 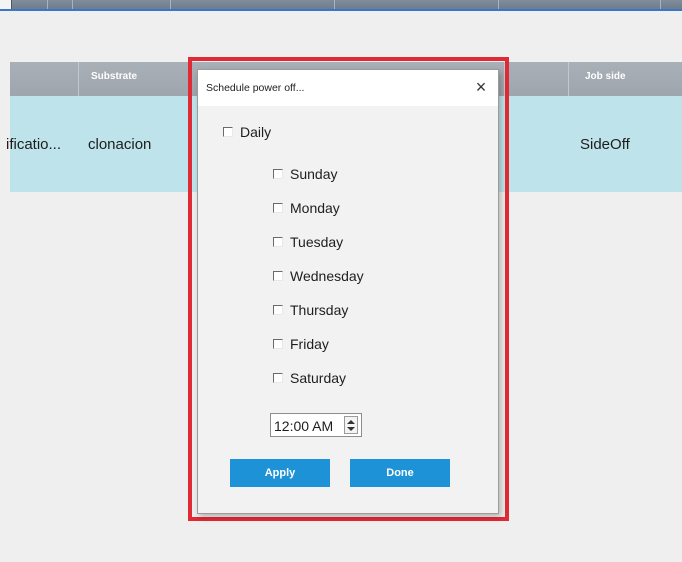 I want to click on column-header-substrate: Substrate, so click(x=133, y=79).